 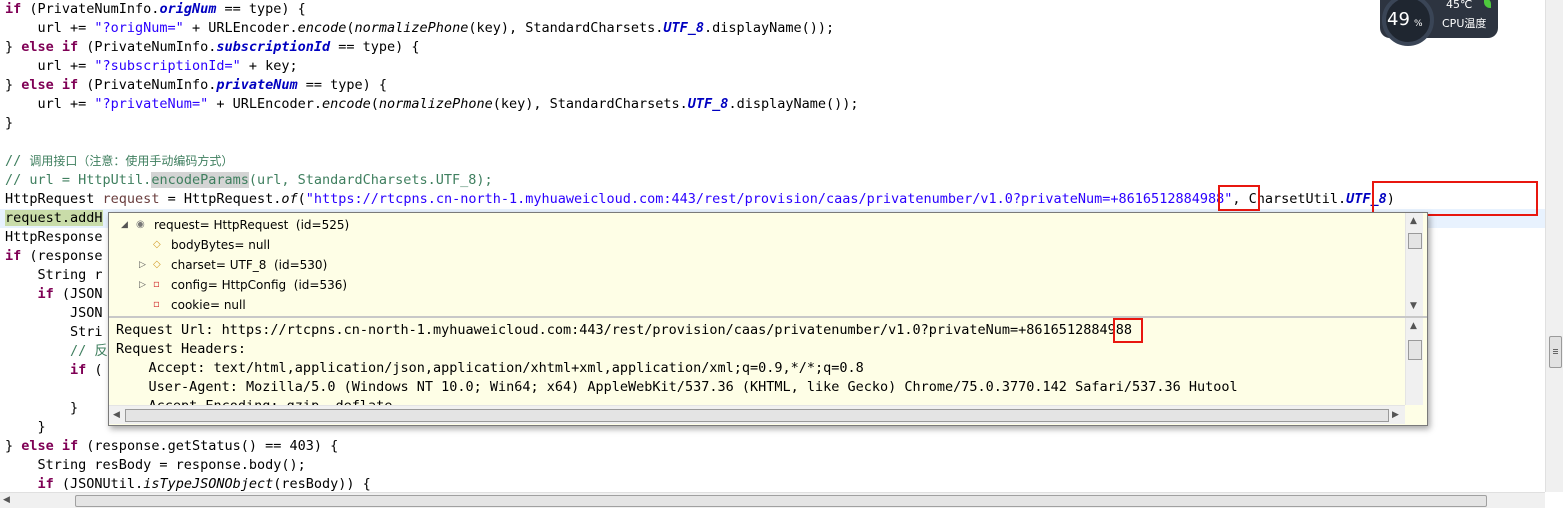 I want to click on tree-row-request: ◢ ◉ request= HttpRequest (id=525), so click(x=229, y=225).